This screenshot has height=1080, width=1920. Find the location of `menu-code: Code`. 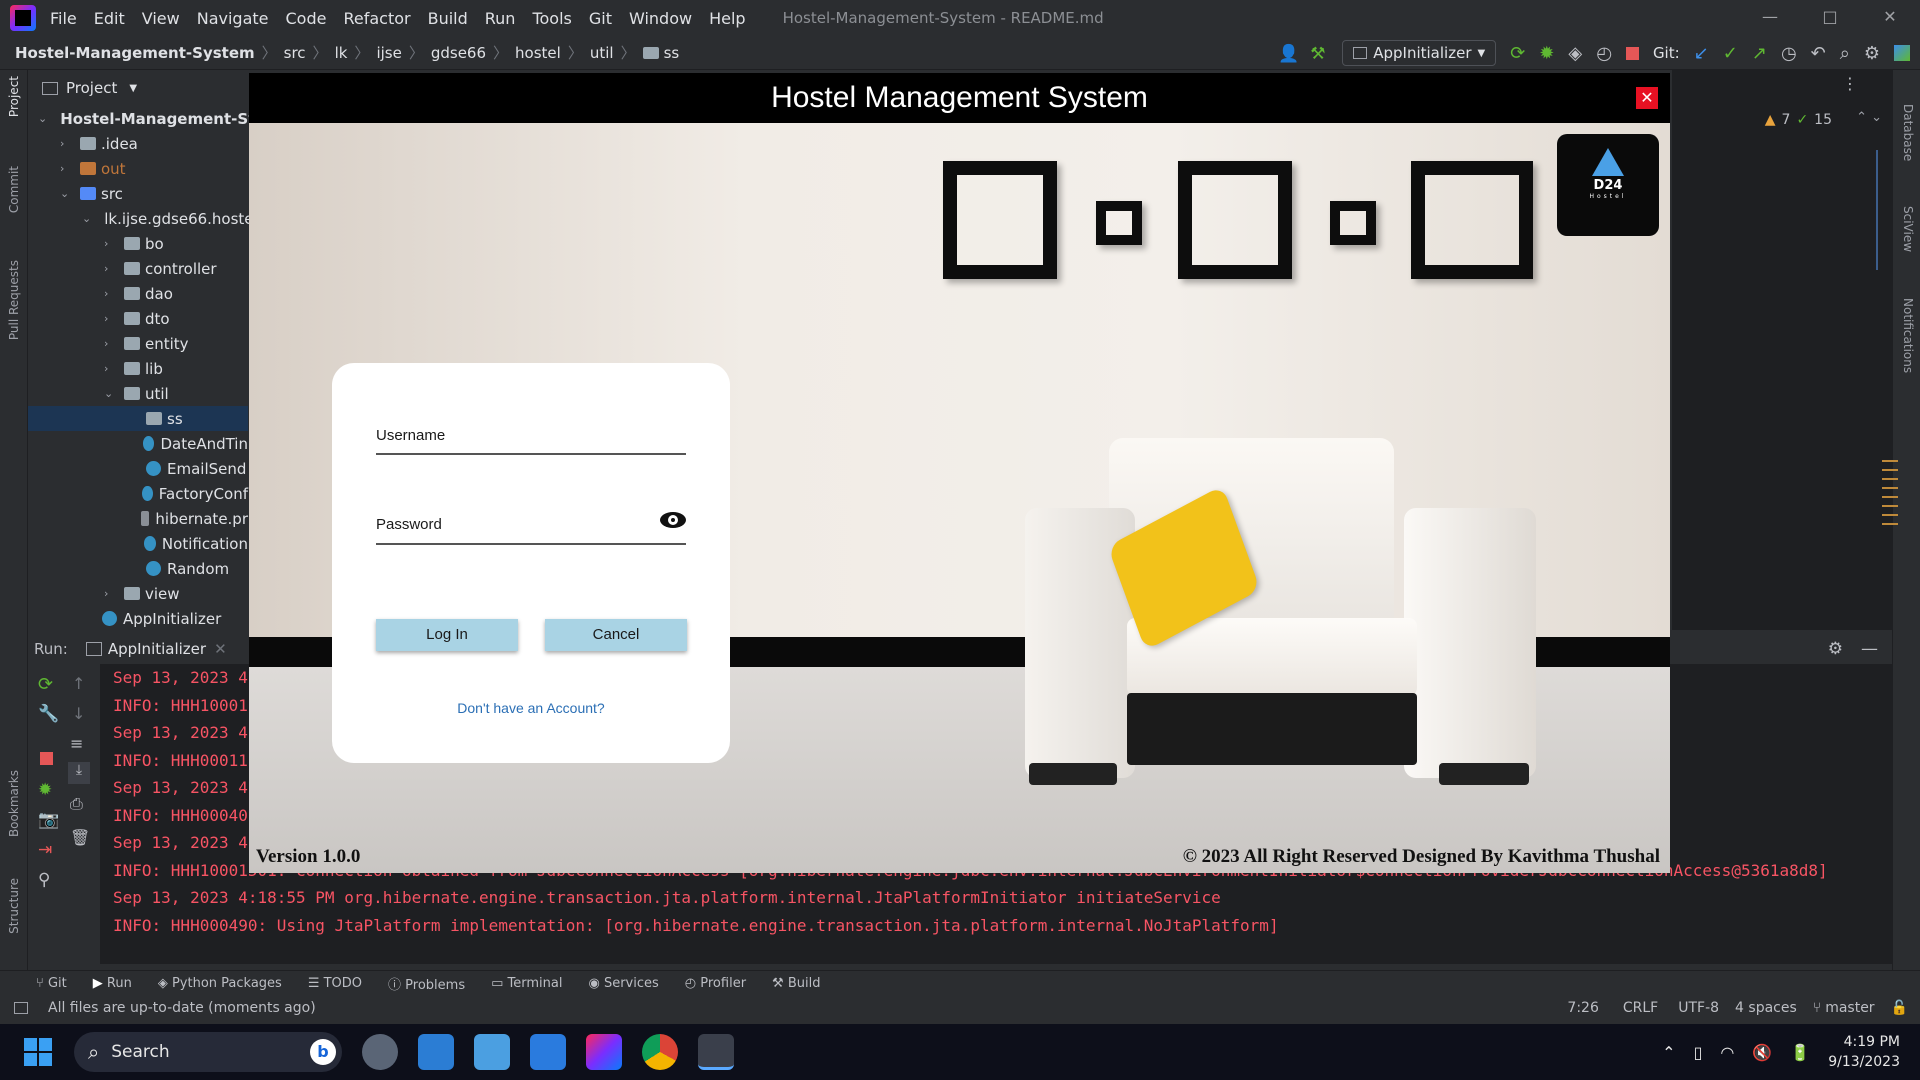

menu-code: Code is located at coordinates (306, 18).